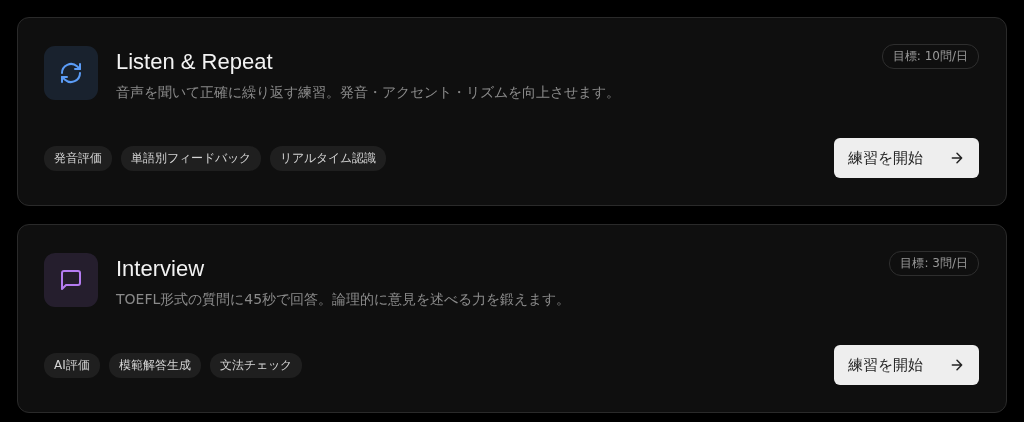 This screenshot has width=1024, height=422. What do you see at coordinates (154, 365) in the screenshot?
I see `feature-tag: 模範解答生成` at bounding box center [154, 365].